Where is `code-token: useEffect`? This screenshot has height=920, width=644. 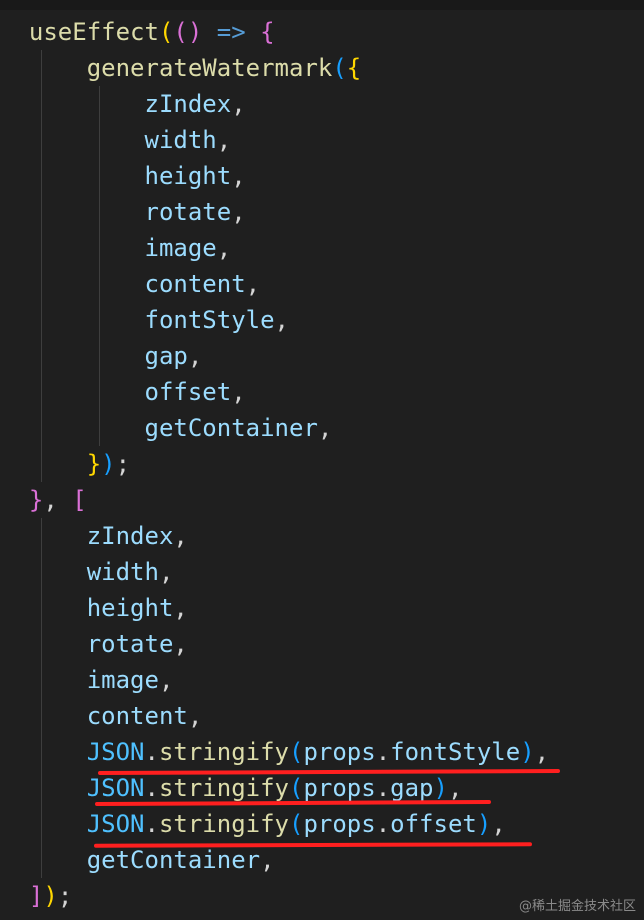 code-token: useEffect is located at coordinates (93, 32).